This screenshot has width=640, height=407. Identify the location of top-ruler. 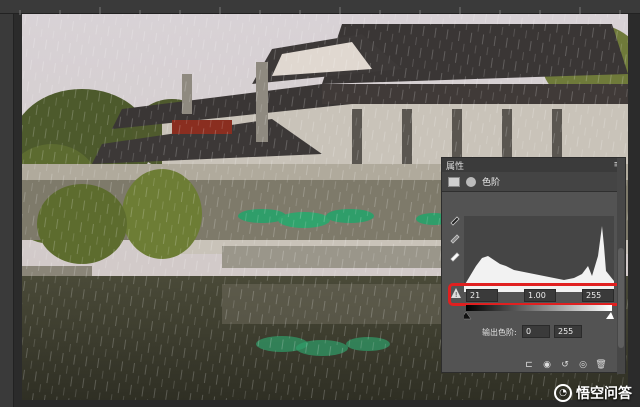
(320, 7).